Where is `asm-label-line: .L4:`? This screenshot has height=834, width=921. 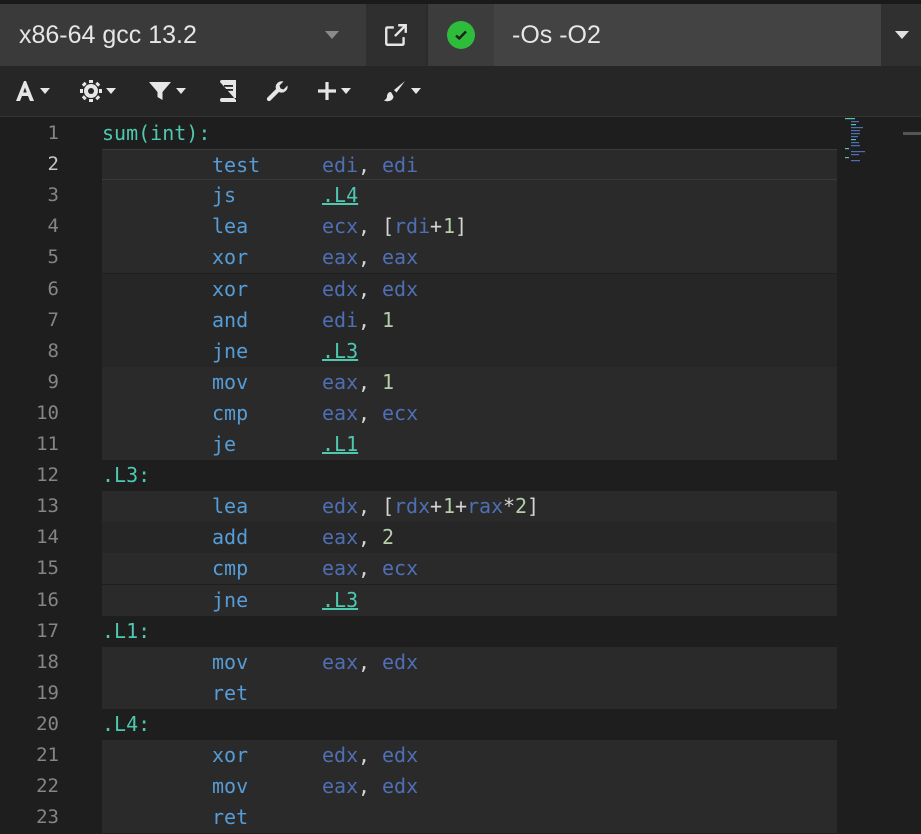
asm-label-line: .L4: is located at coordinates (469, 724).